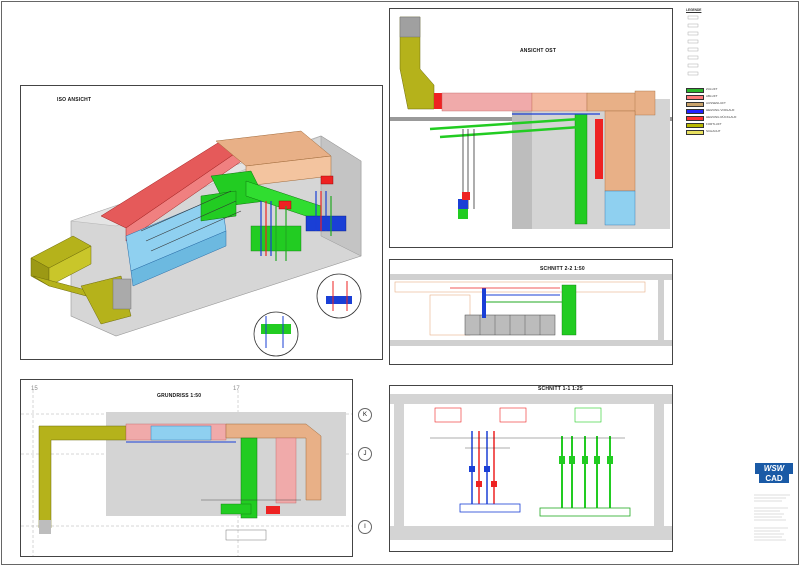 The image size is (800, 566). Describe the element at coordinates (774, 468) in the screenshot. I see `logo-wsw: WSW` at that location.